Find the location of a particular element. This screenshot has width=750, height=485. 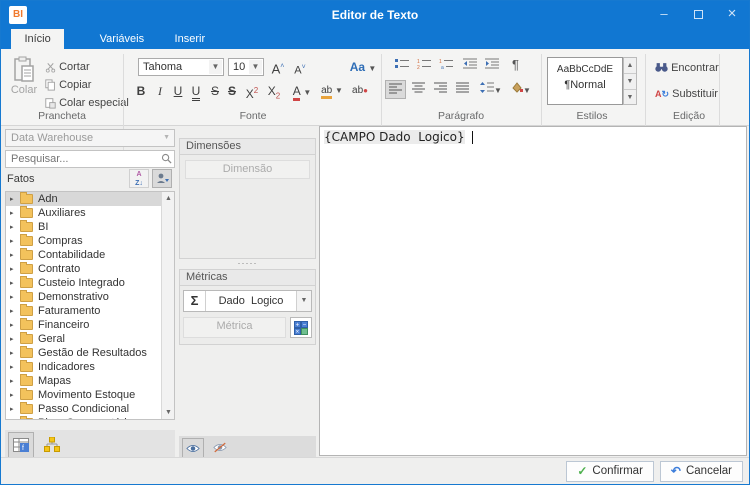

font-color-button: A ▼ is located at coordinates (302, 91).